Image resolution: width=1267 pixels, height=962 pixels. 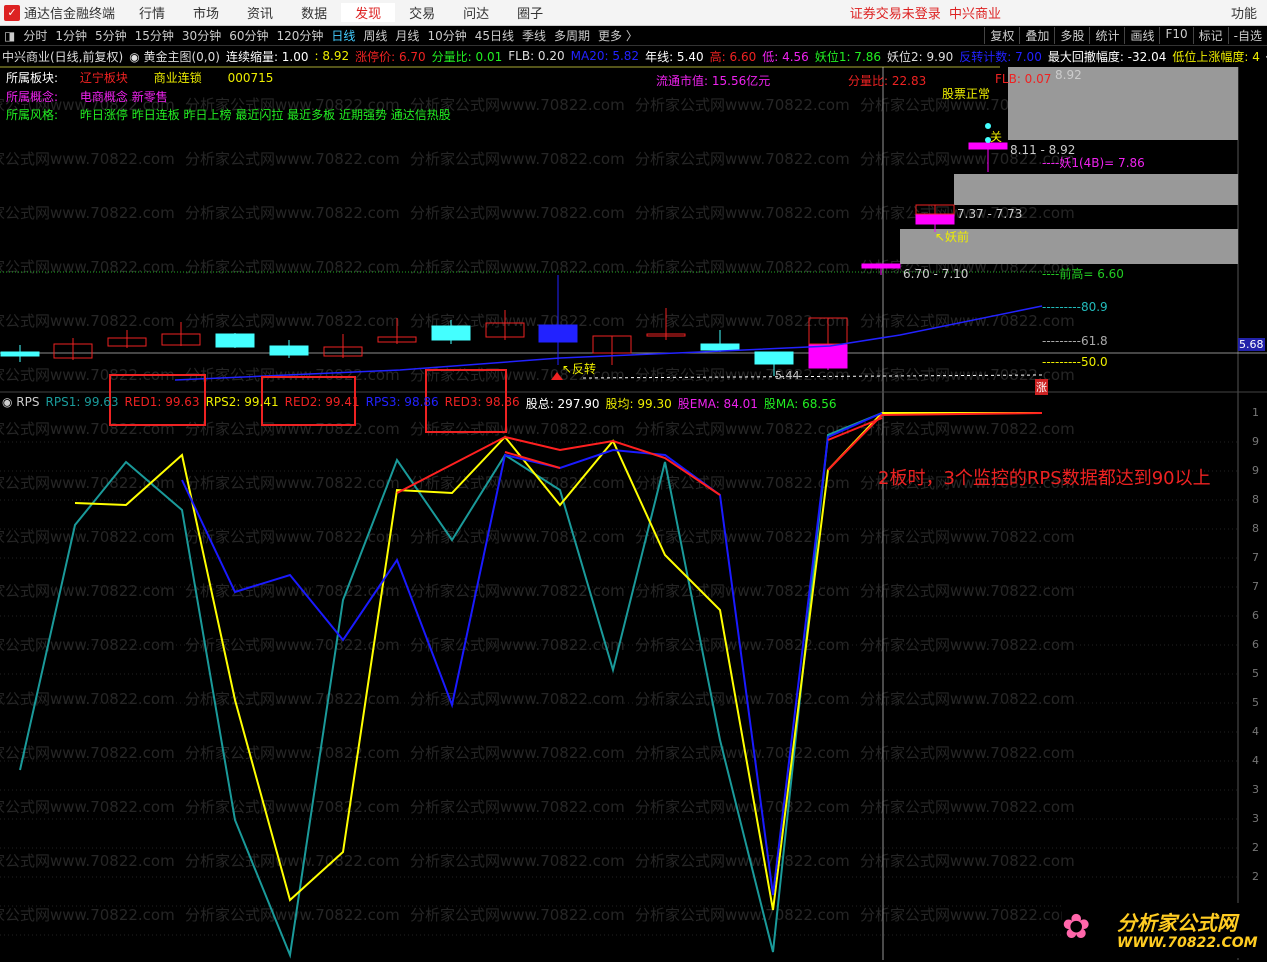 I want to click on sector-block: 辽宁板块, so click(x=104, y=78).